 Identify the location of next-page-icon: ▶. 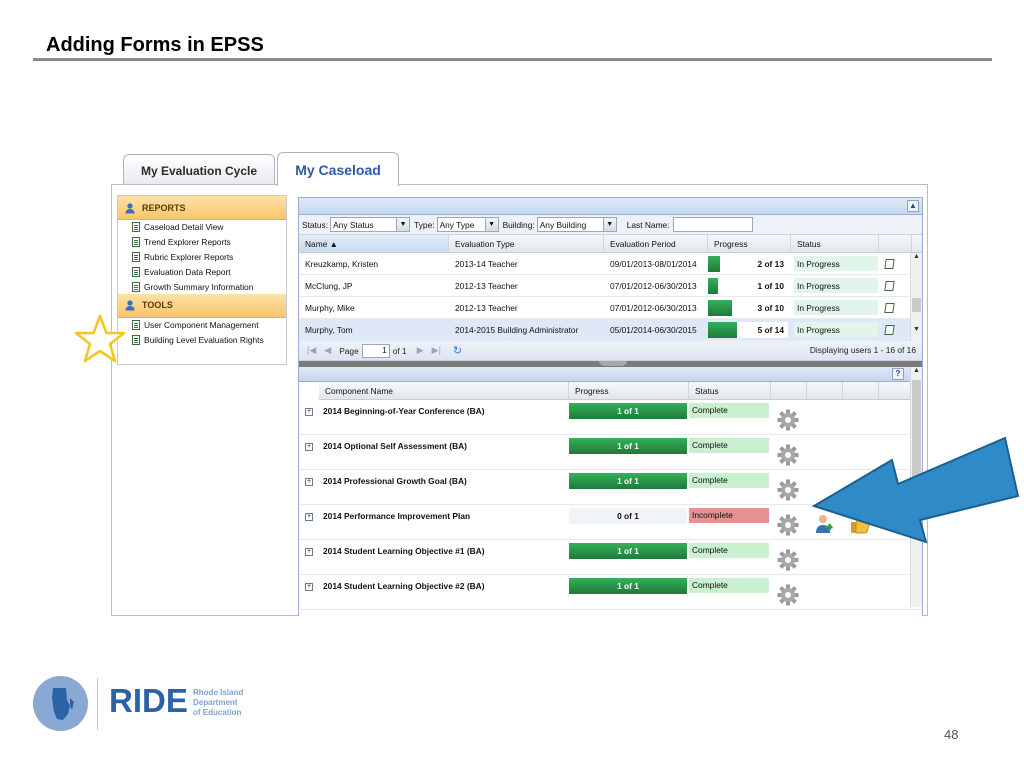
(420, 350).